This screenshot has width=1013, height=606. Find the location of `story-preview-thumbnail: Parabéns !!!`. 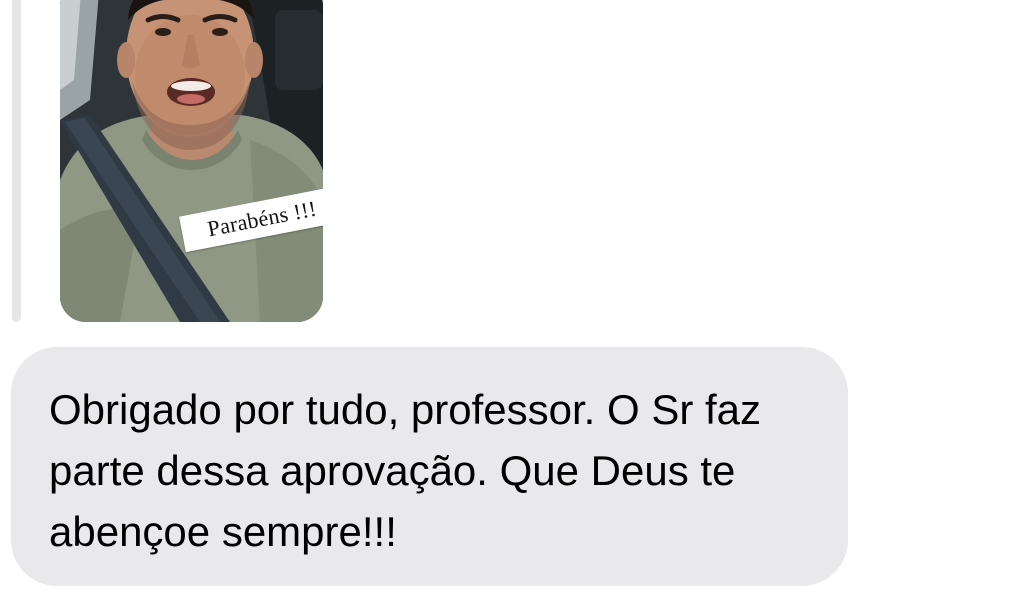

story-preview-thumbnail: Parabéns !!! is located at coordinates (191, 161).